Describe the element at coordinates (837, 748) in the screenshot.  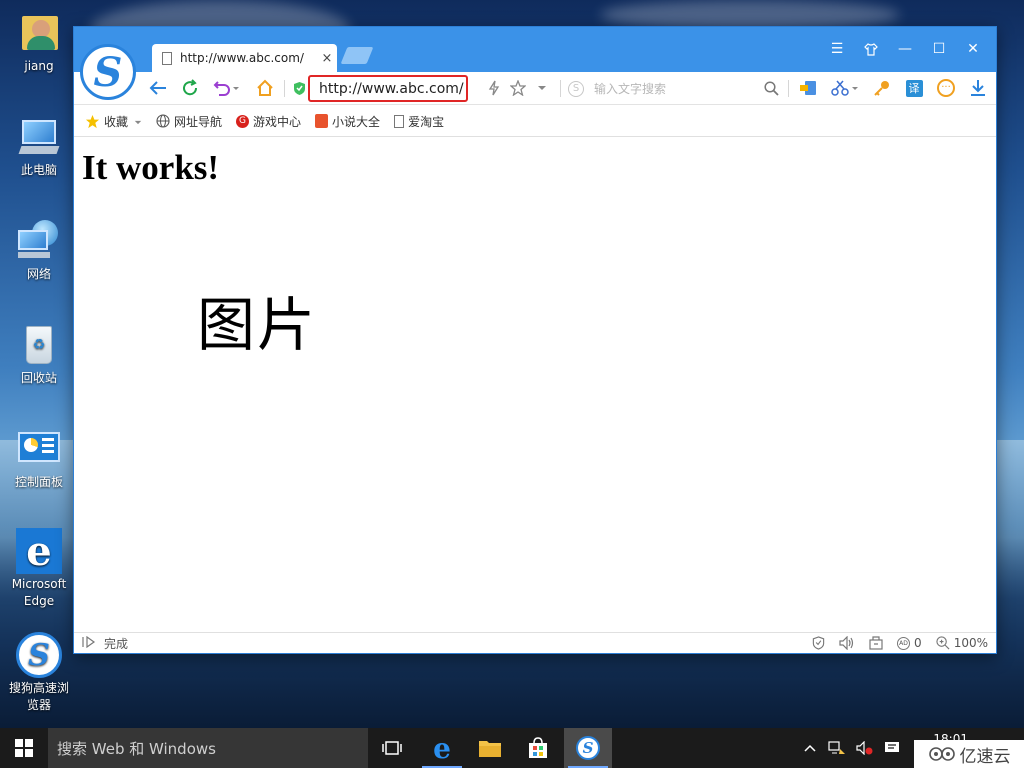
I see `network-status-icon` at that location.